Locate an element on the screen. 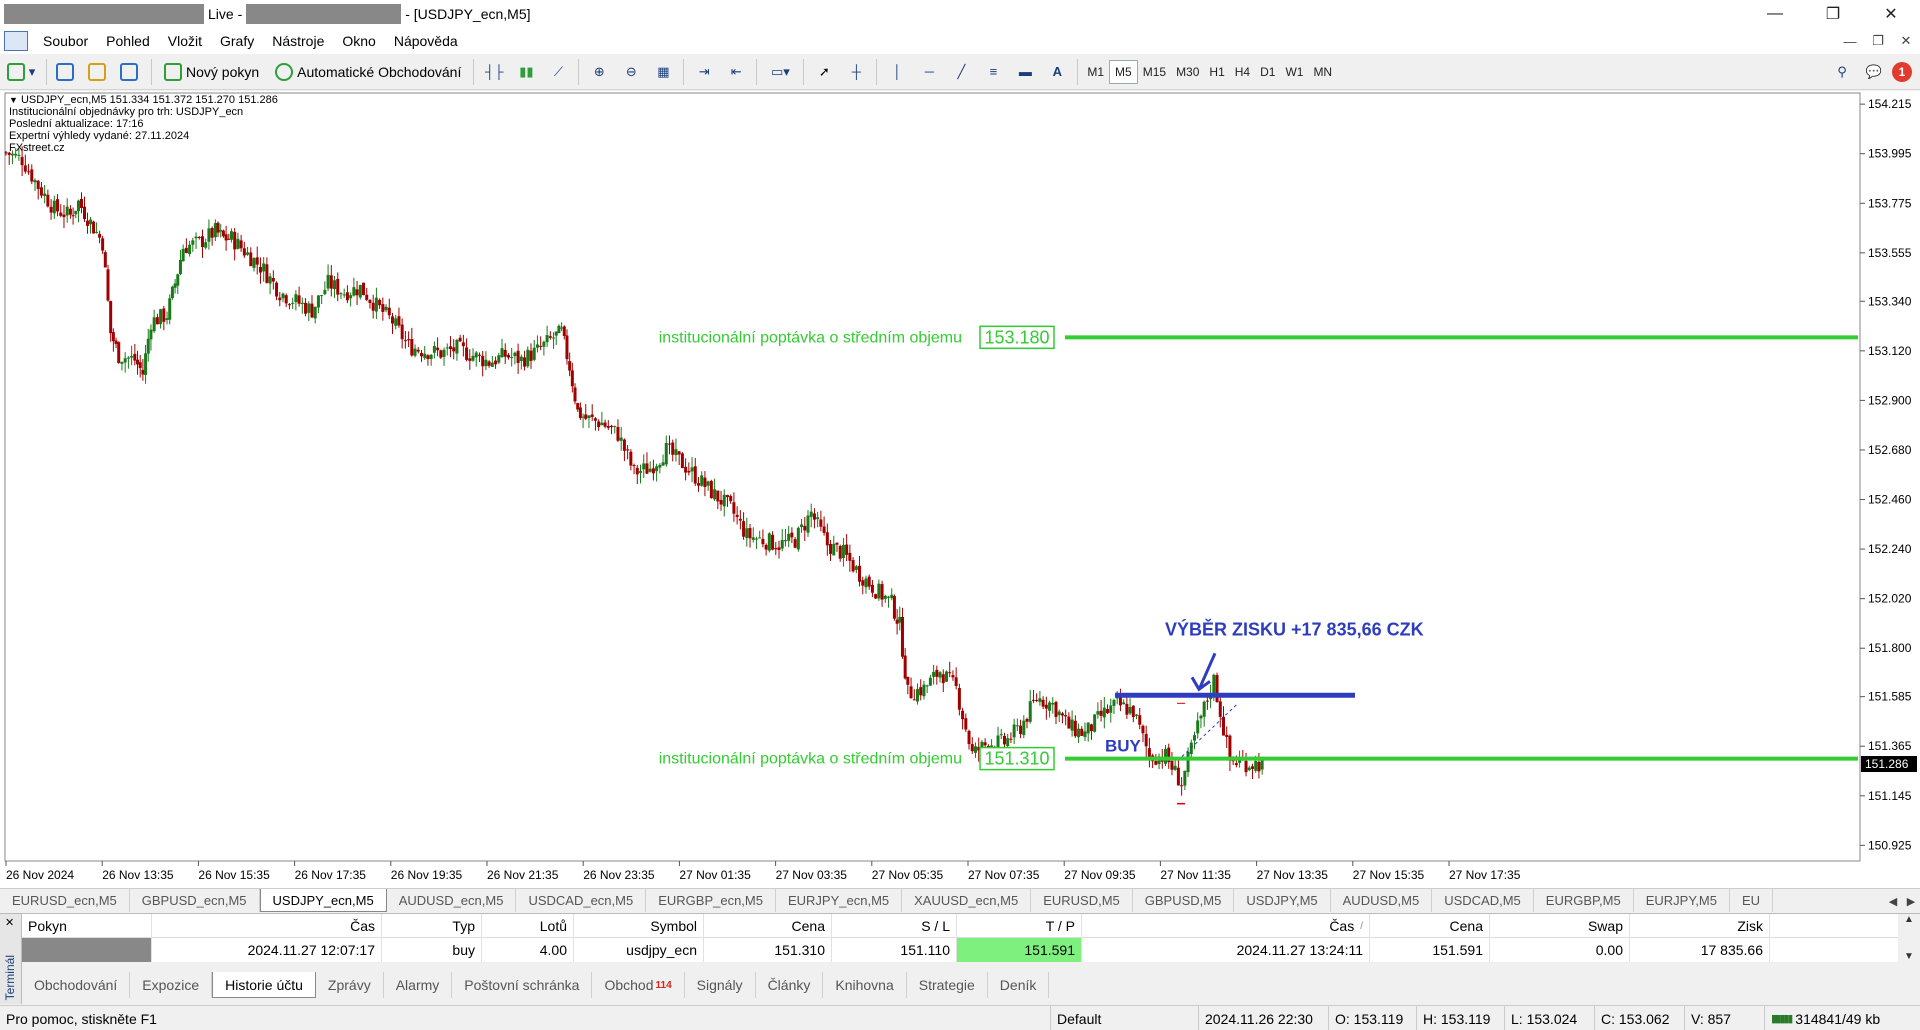 This screenshot has width=1920, height=1030. tabs-left-icon: ◀ is located at coordinates (1893, 901).